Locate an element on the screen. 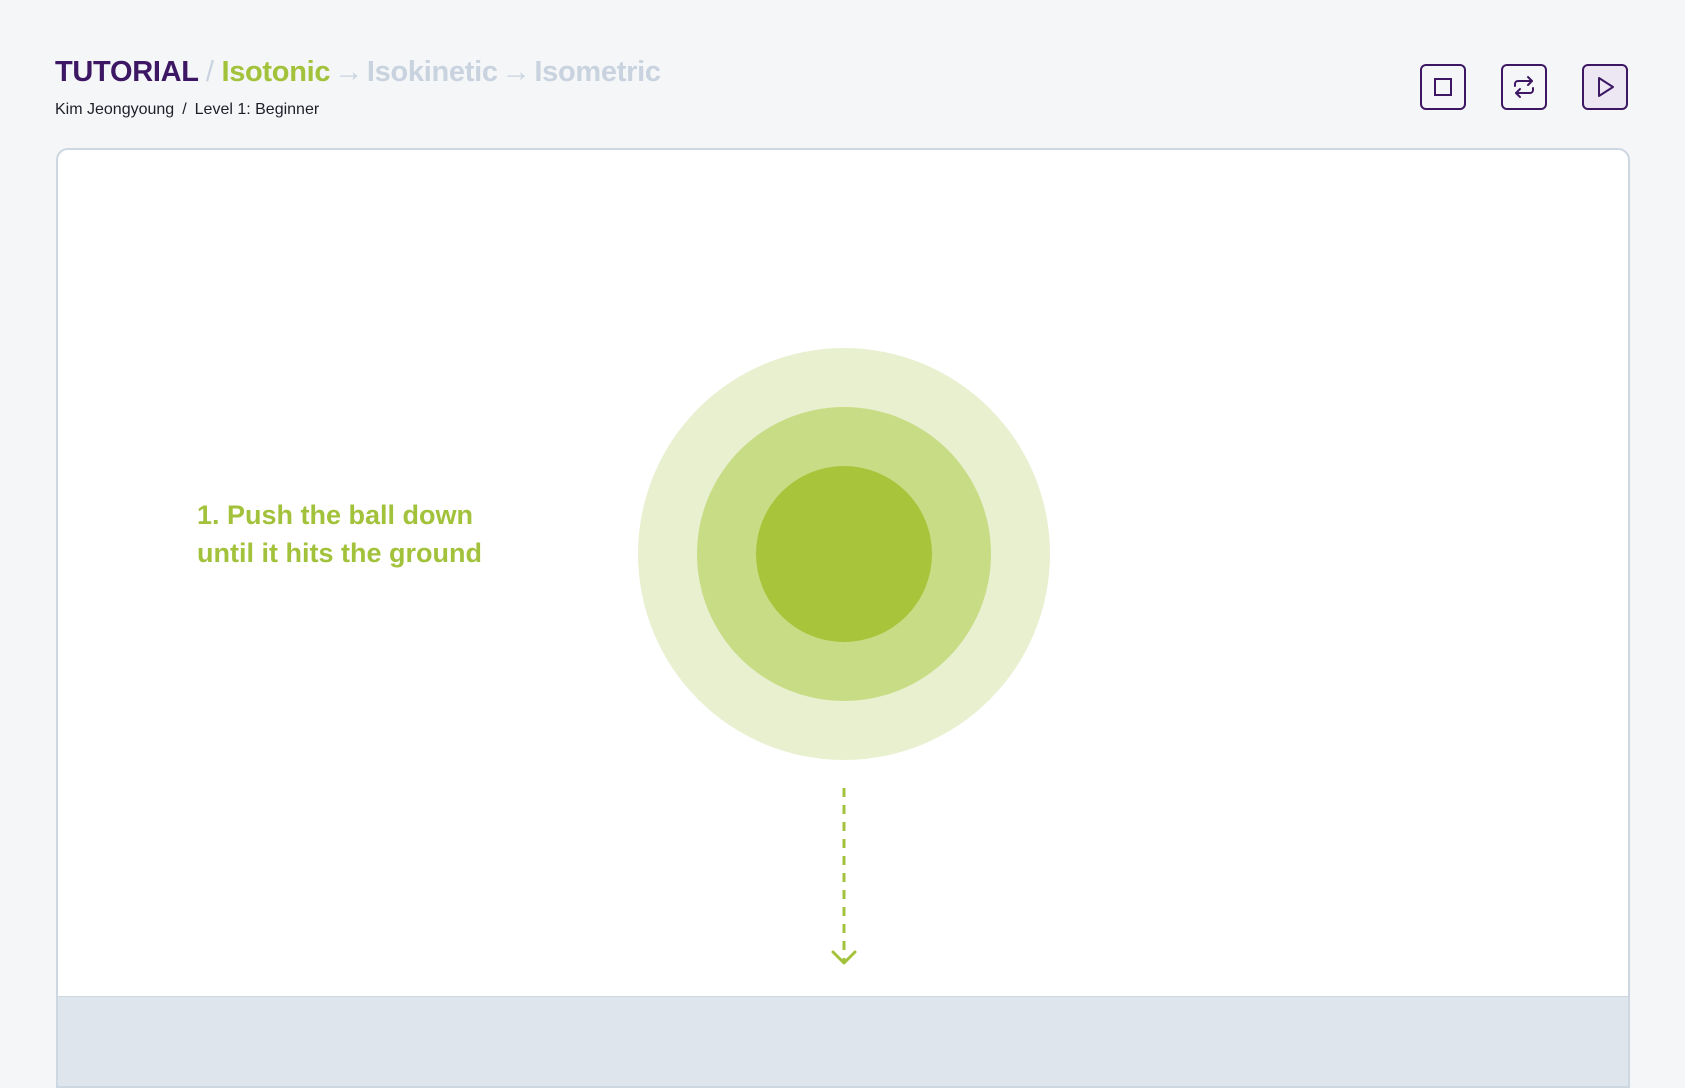 The width and height of the screenshot is (1685, 1088). play-icon is located at coordinates (1606, 87).